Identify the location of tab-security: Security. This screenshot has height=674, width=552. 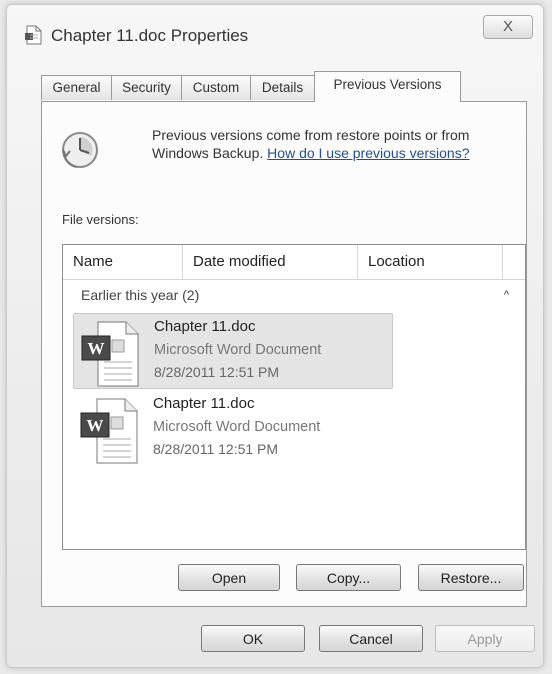
(146, 87).